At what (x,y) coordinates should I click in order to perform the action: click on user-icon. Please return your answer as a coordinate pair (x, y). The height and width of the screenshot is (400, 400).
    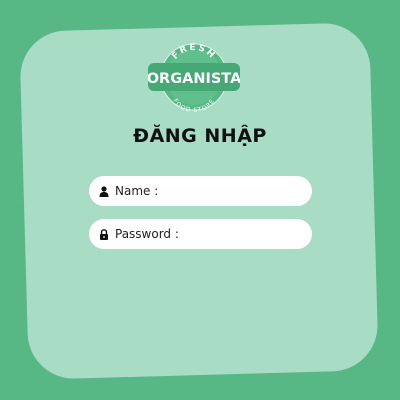
    Looking at the image, I should click on (104, 191).